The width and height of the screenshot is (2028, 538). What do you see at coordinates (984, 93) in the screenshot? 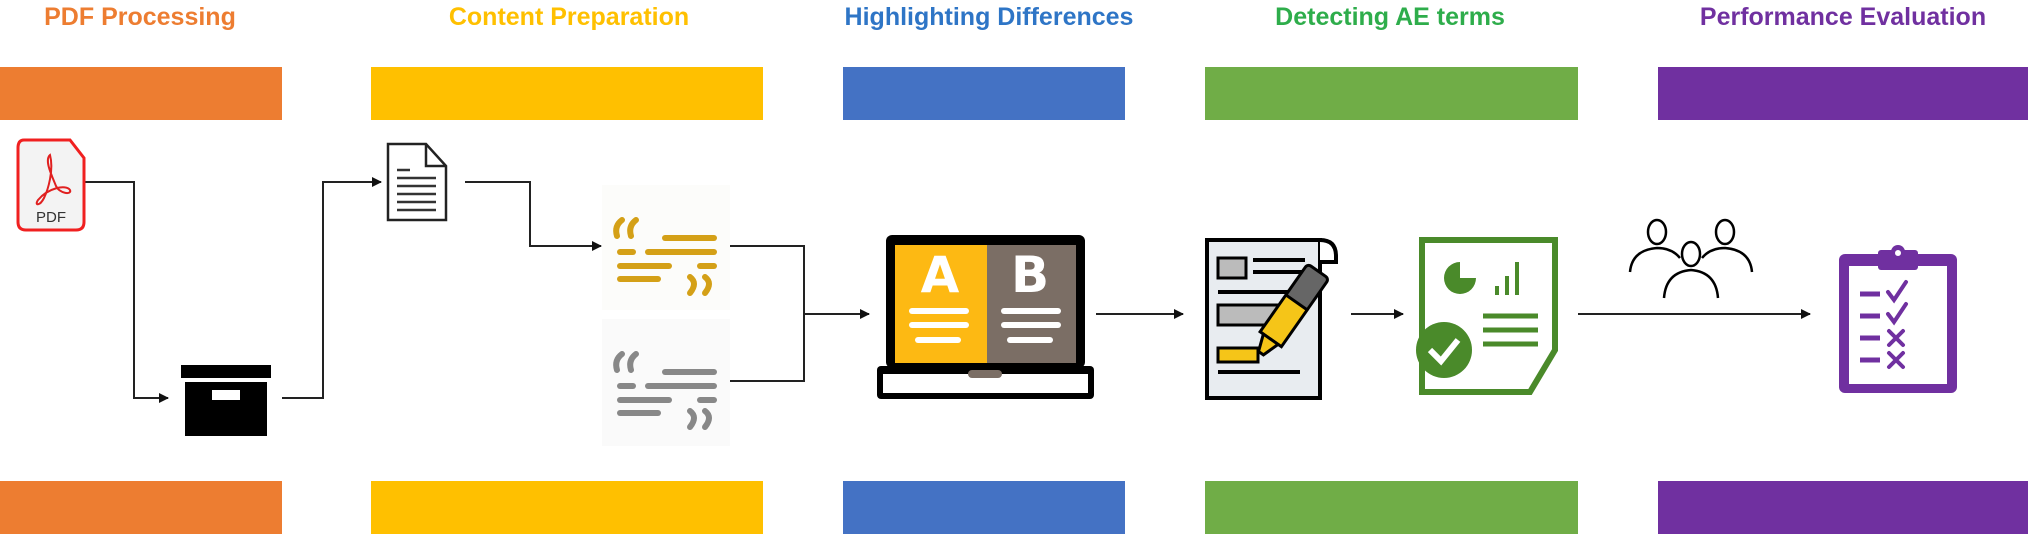
I see `stage-bar-top-highlight` at bounding box center [984, 93].